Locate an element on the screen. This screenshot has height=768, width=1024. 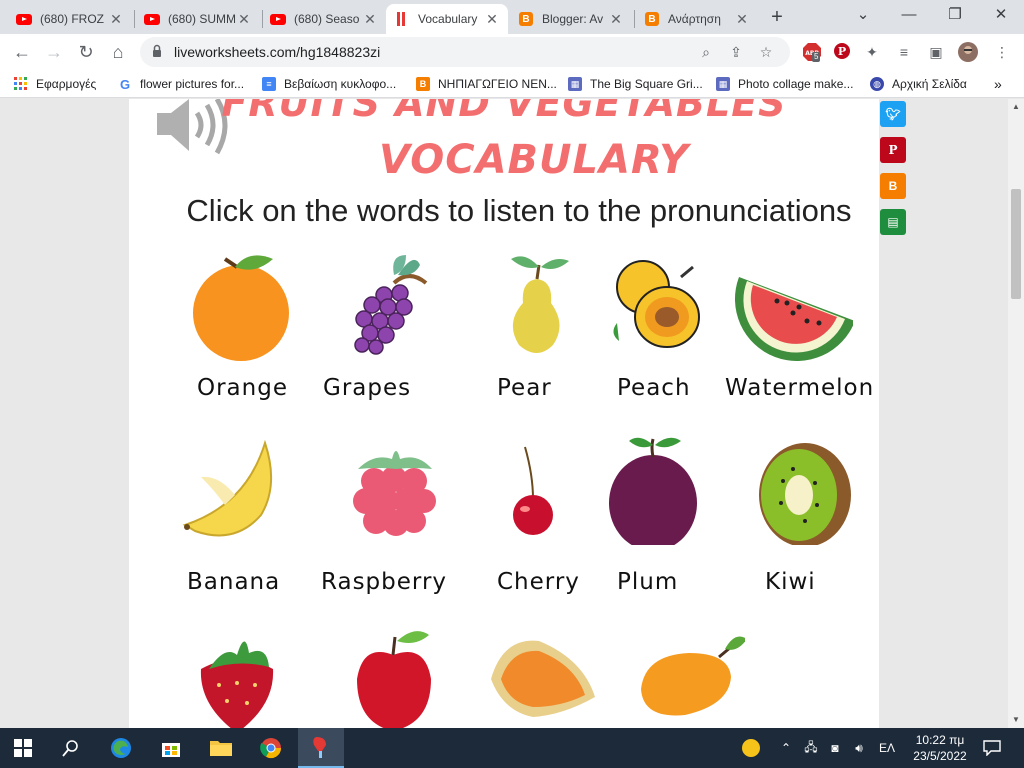
word-kiwi: Kiwi is located at coordinates (790, 582).